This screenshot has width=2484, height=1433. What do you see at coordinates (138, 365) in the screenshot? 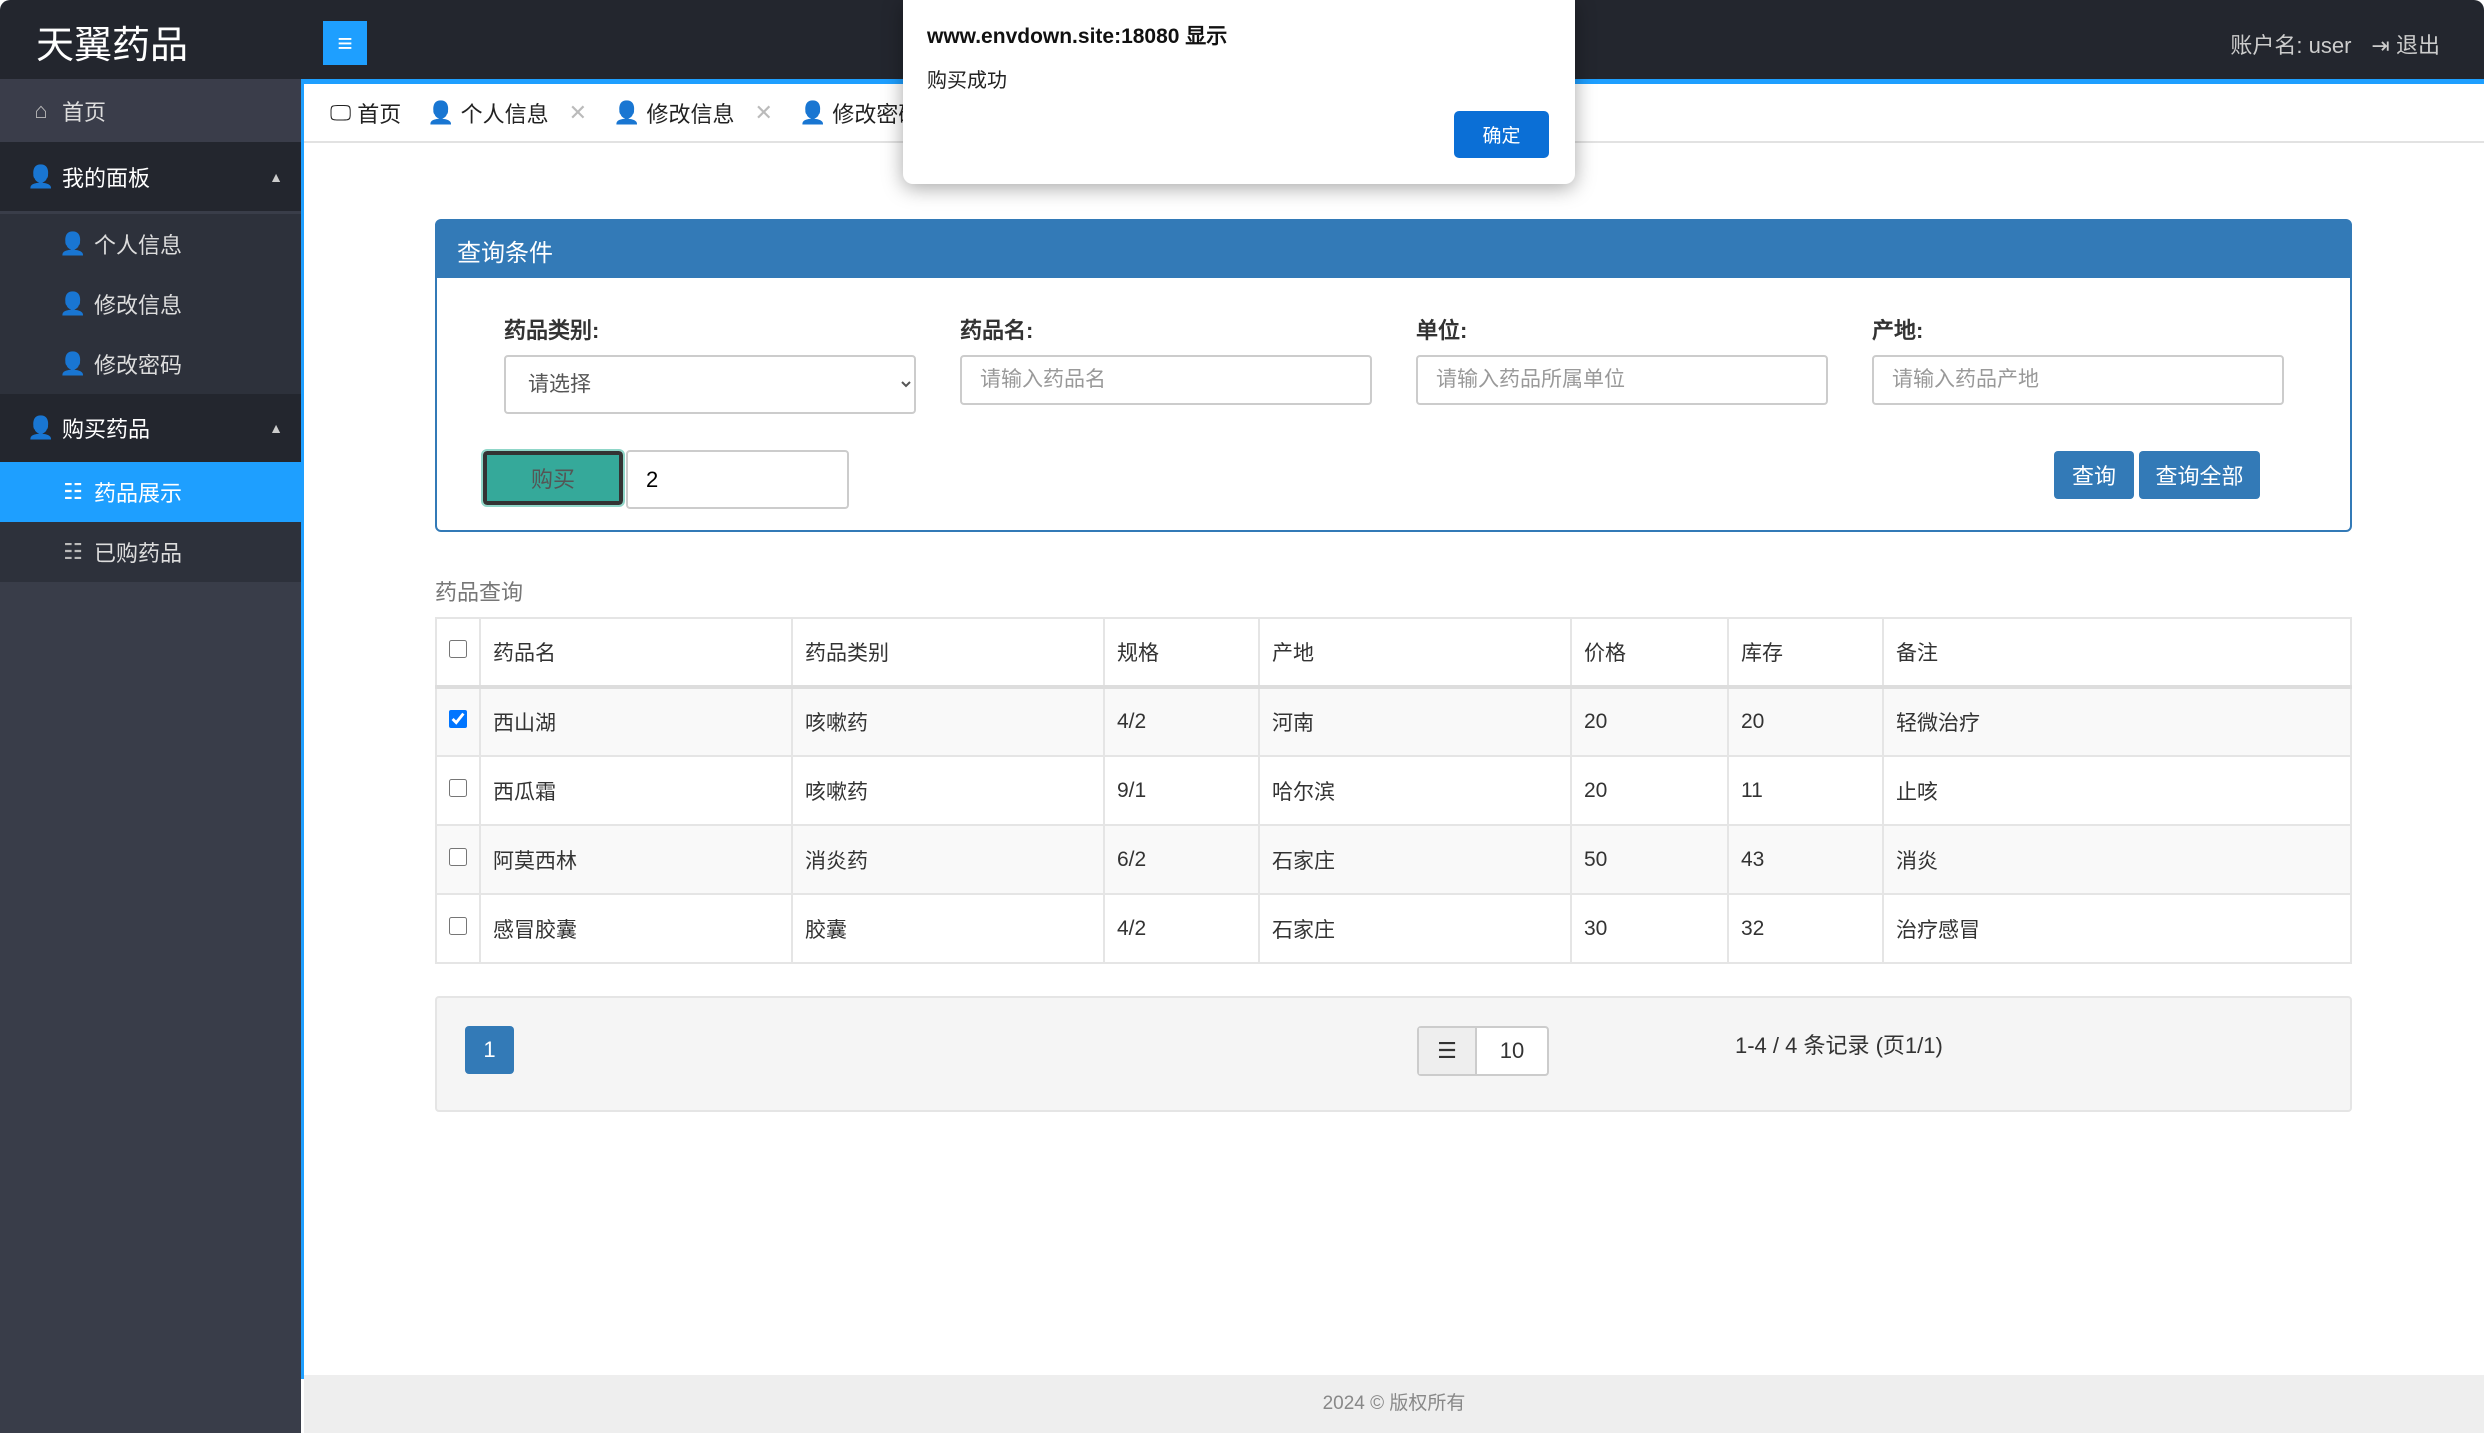
I see `sidebar-label: 修改密码` at bounding box center [138, 365].